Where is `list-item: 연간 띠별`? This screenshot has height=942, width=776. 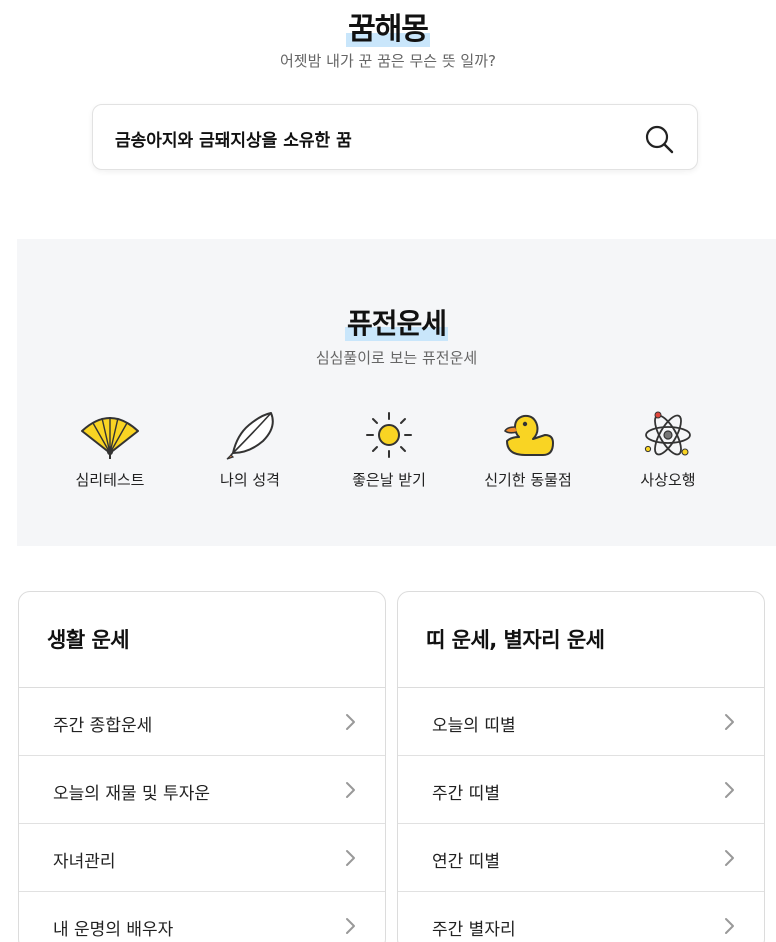 list-item: 연간 띠별 is located at coordinates (581, 858).